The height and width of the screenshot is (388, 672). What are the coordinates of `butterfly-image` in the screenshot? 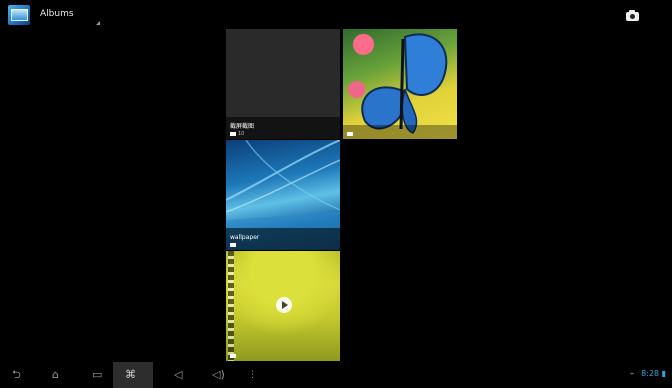 It's located at (404, 83).